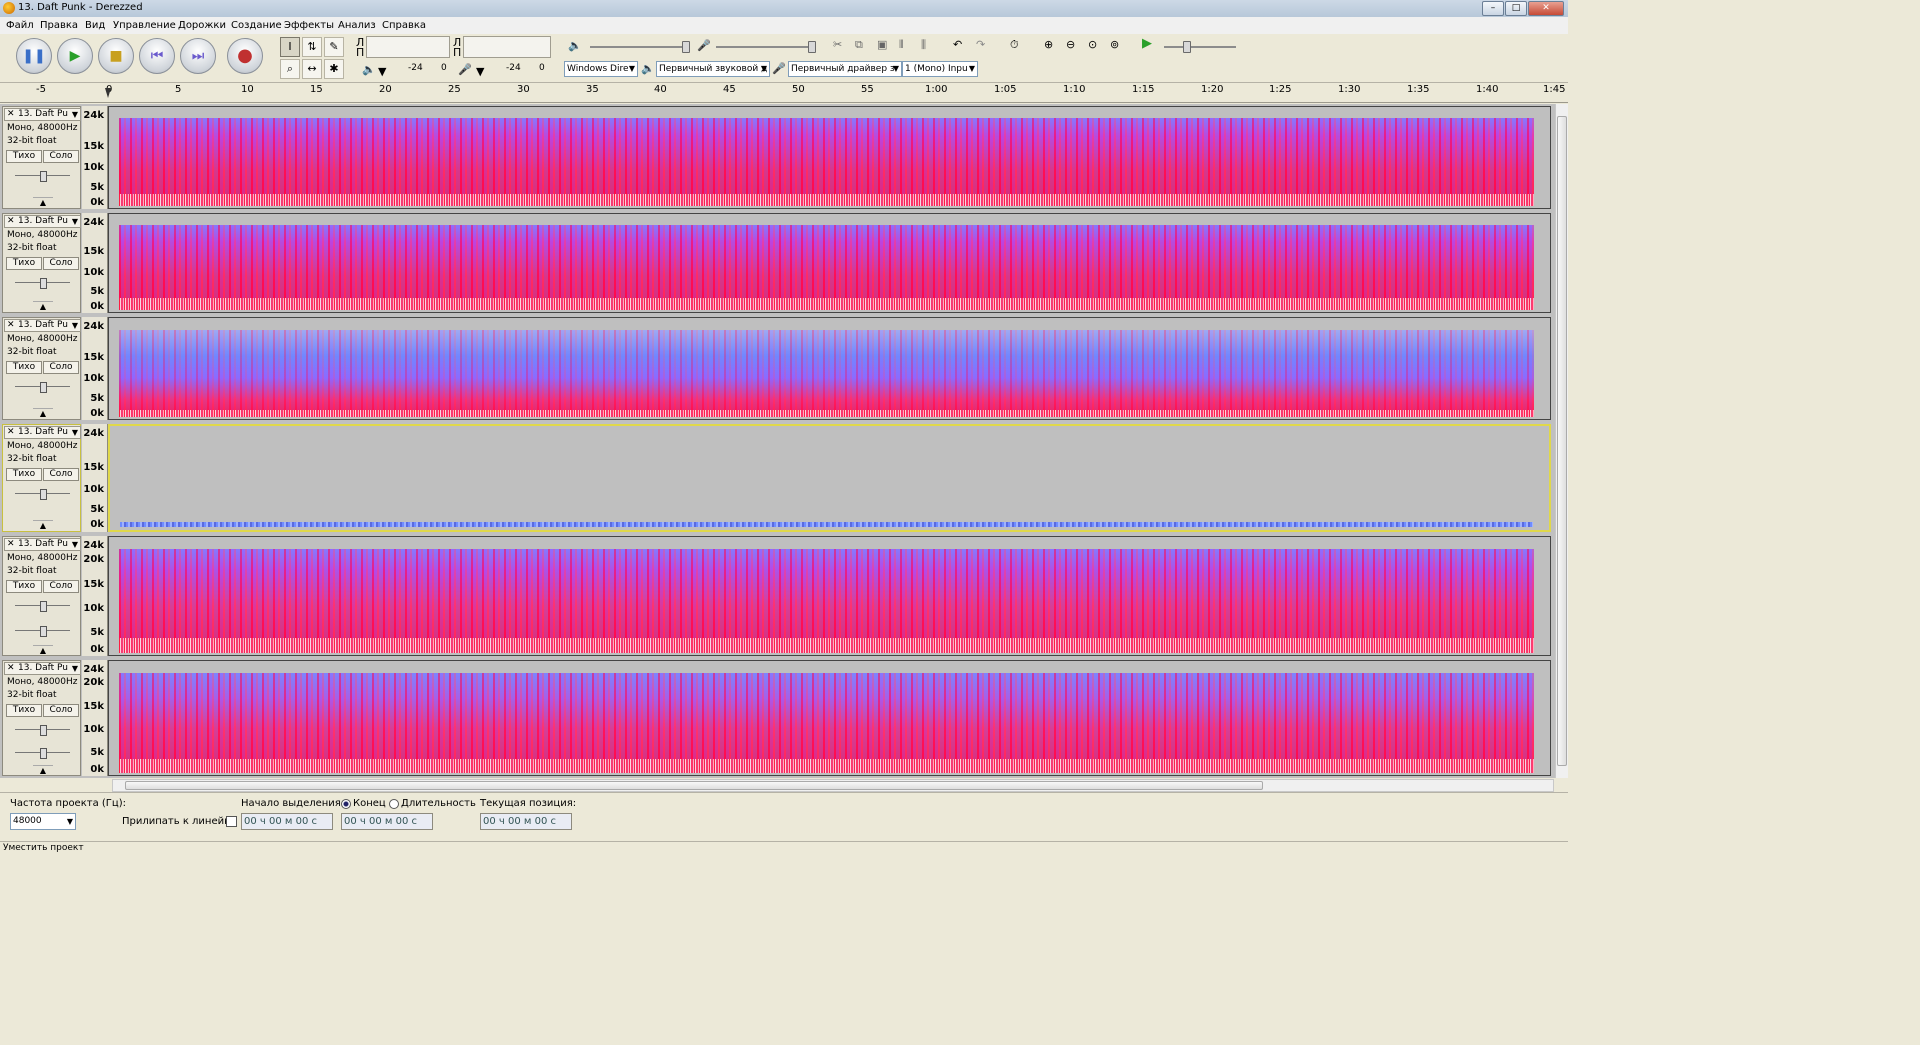  I want to click on playback-volume-thumb, so click(686, 47).